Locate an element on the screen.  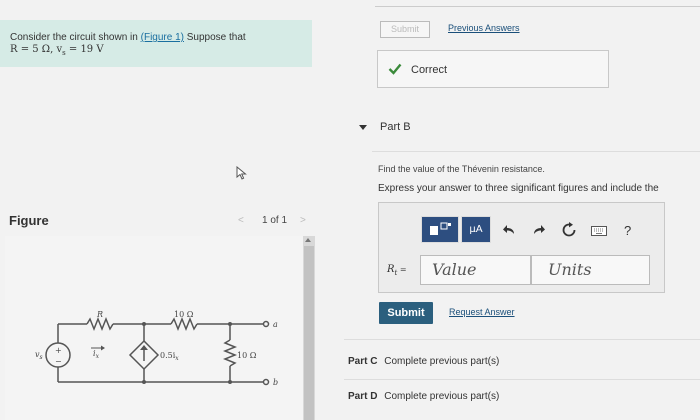
label-node-a: a is located at coordinates (275, 324).